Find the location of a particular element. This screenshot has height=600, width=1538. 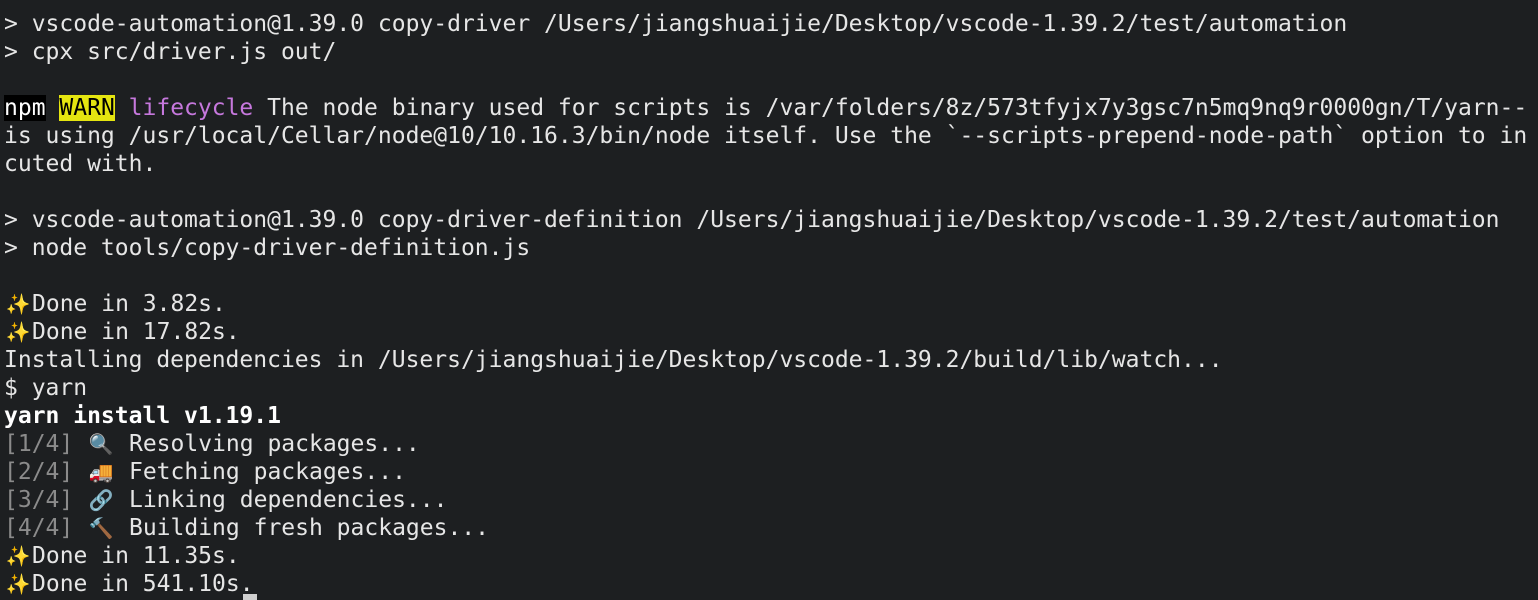

output-line: > node tools/copy-driver-definition.js is located at coordinates (267, 248).